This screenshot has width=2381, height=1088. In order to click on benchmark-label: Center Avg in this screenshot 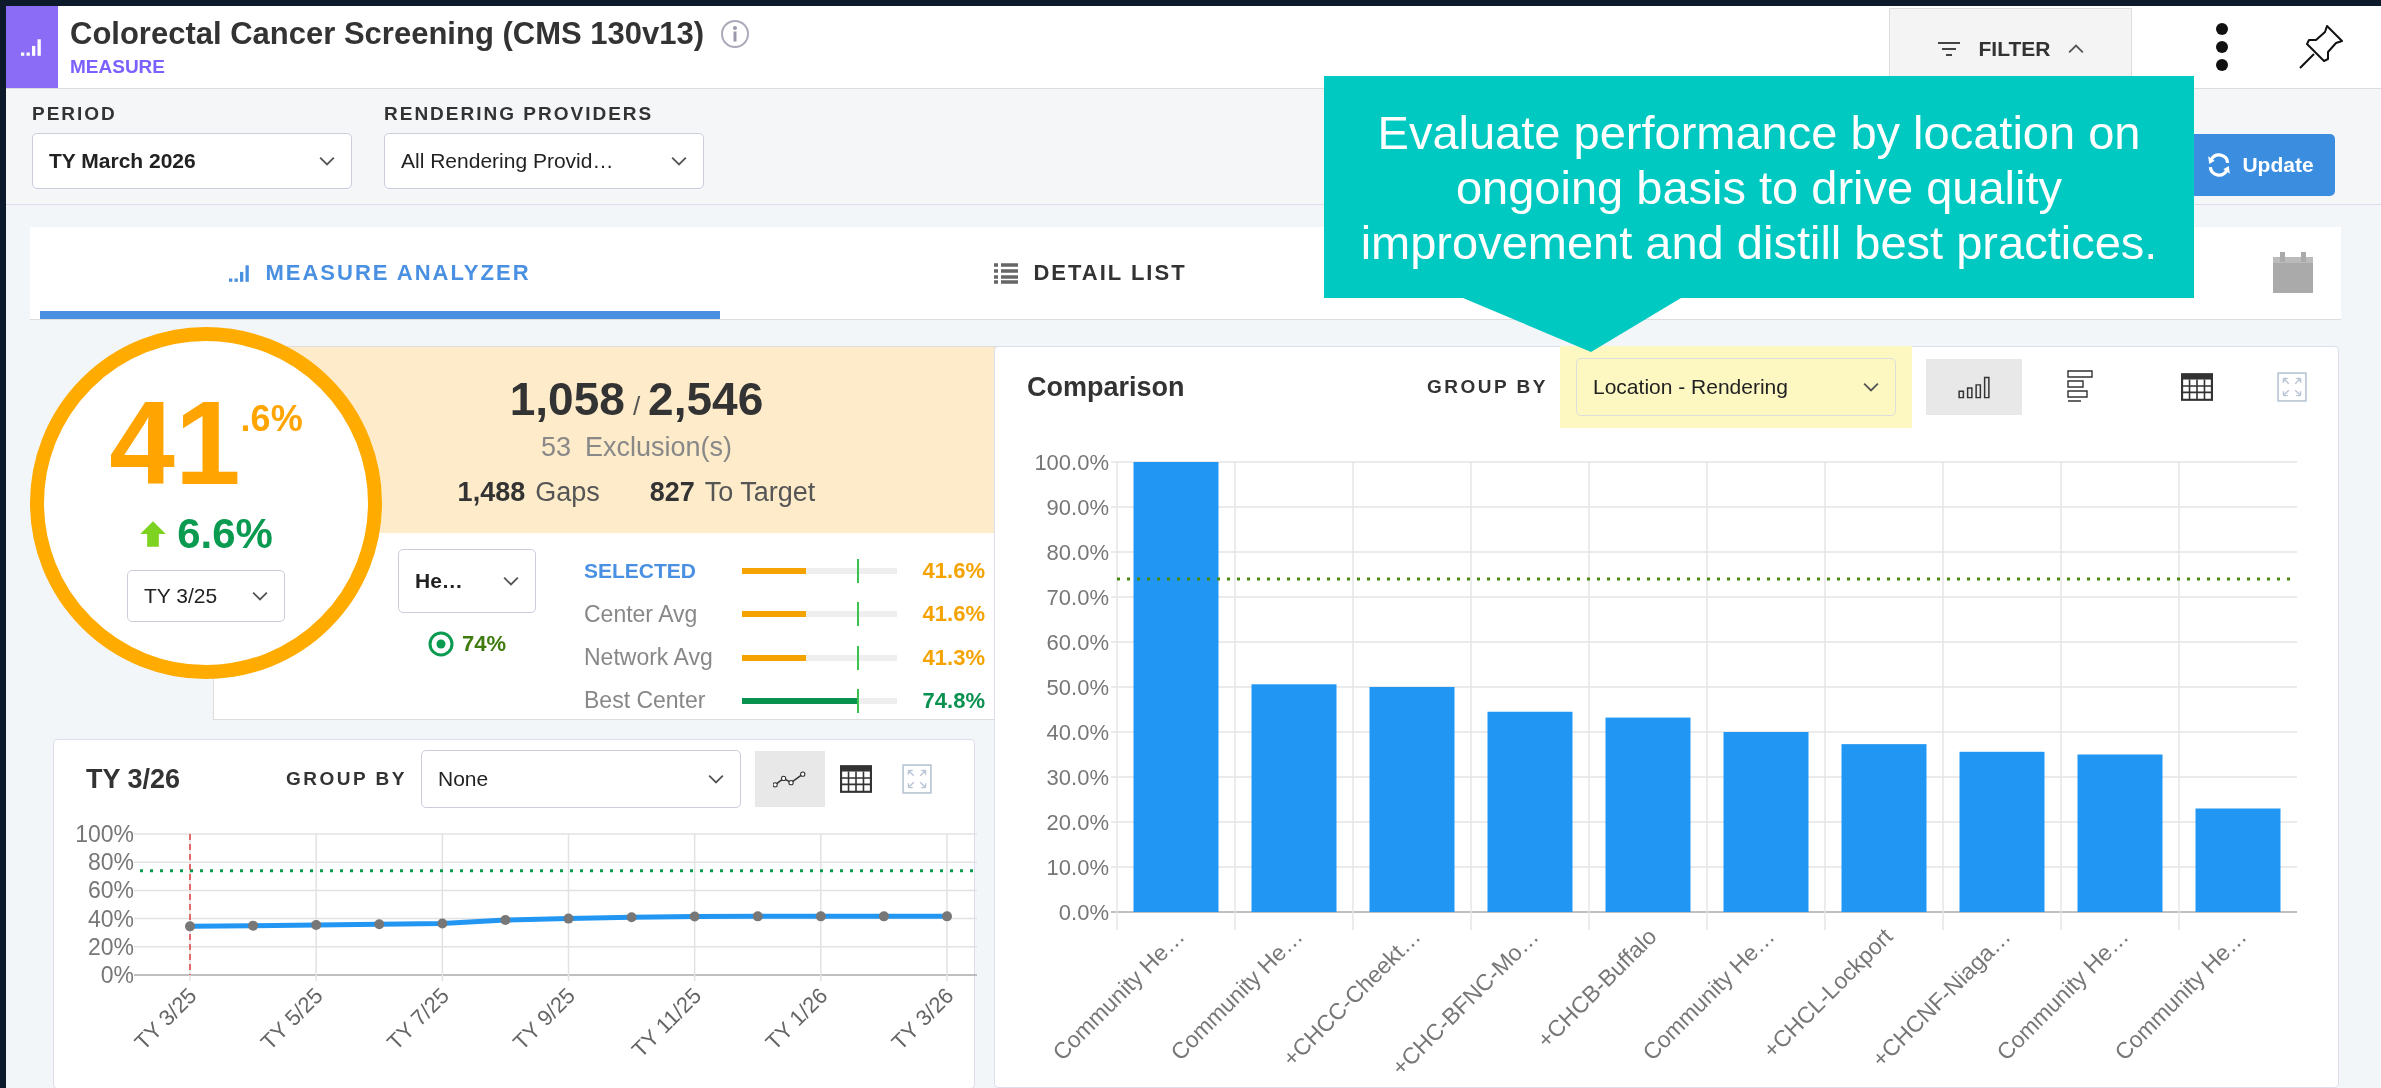, I will do `click(641, 614)`.